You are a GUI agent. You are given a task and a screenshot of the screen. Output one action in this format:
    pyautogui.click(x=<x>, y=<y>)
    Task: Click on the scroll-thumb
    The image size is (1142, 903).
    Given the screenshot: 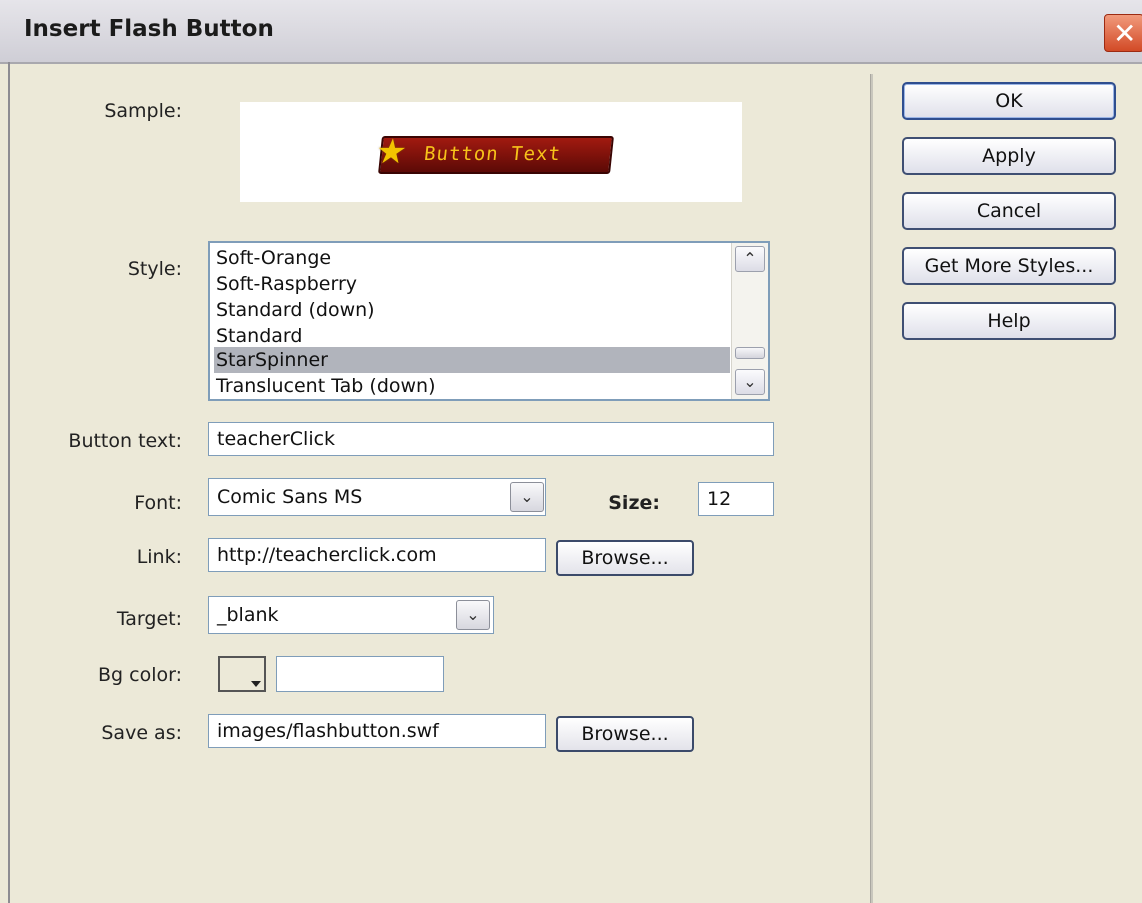 What is the action you would take?
    pyautogui.click(x=750, y=353)
    